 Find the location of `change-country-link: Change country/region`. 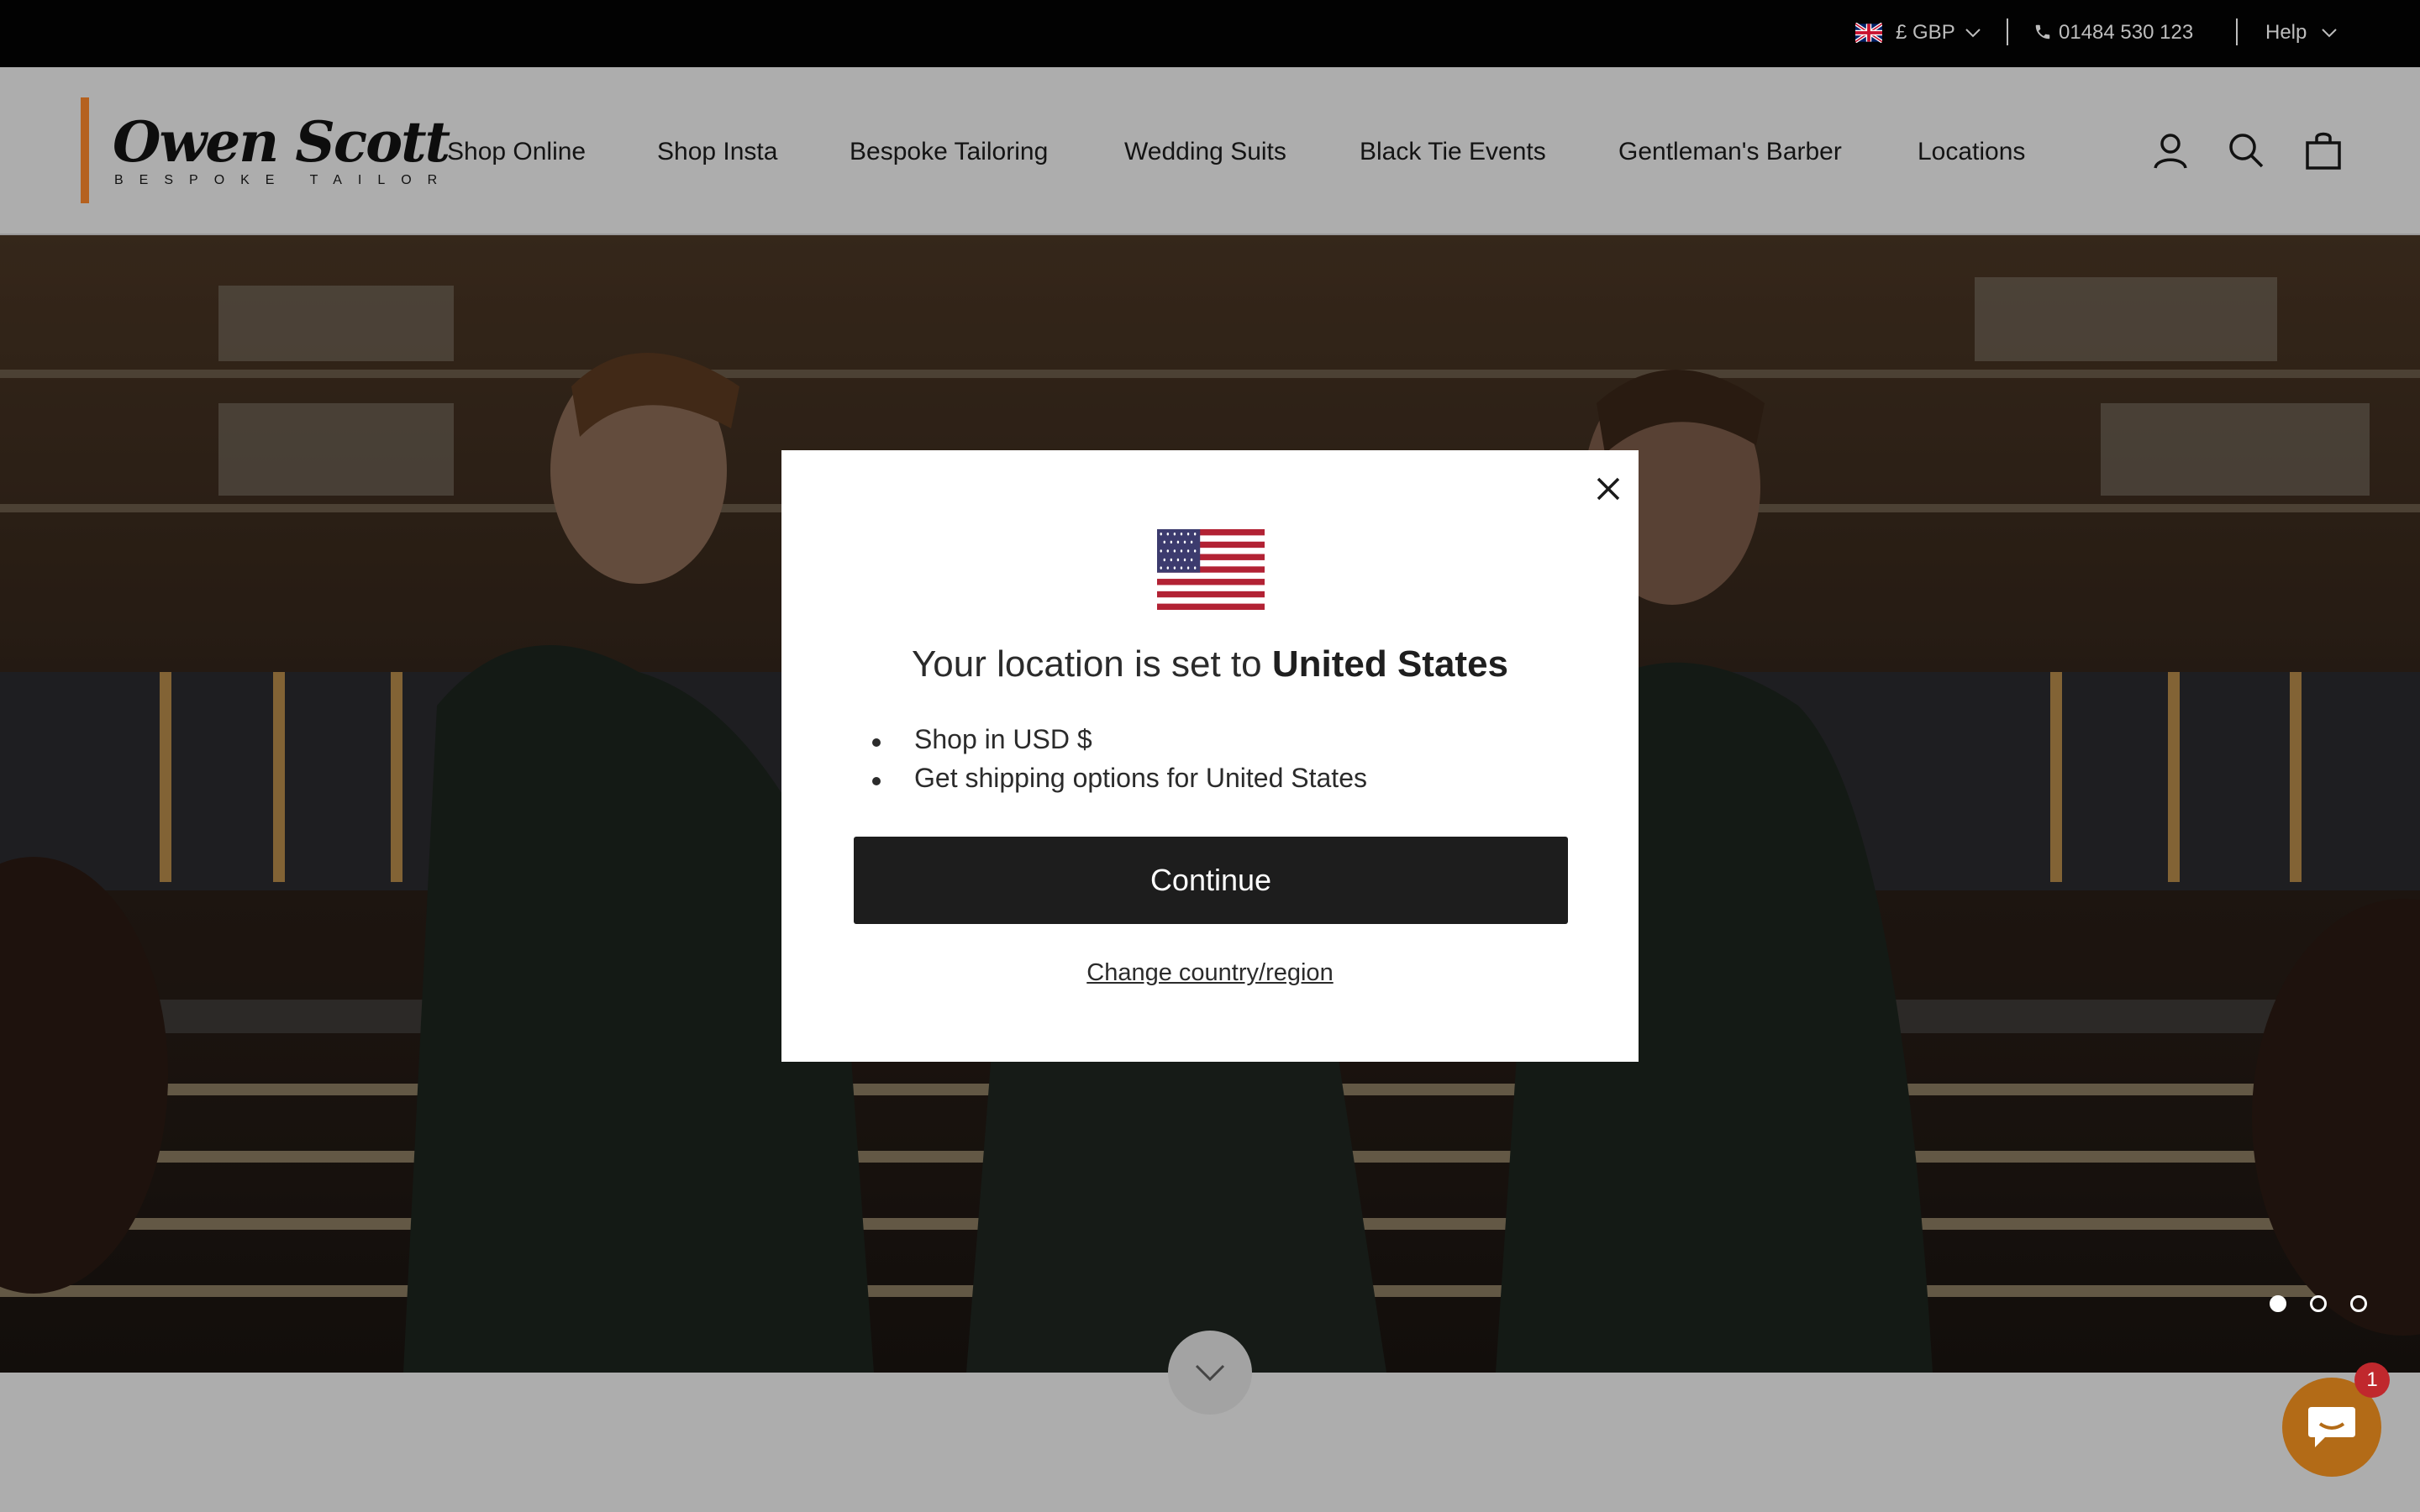

change-country-link: Change country/region is located at coordinates (1210, 973).